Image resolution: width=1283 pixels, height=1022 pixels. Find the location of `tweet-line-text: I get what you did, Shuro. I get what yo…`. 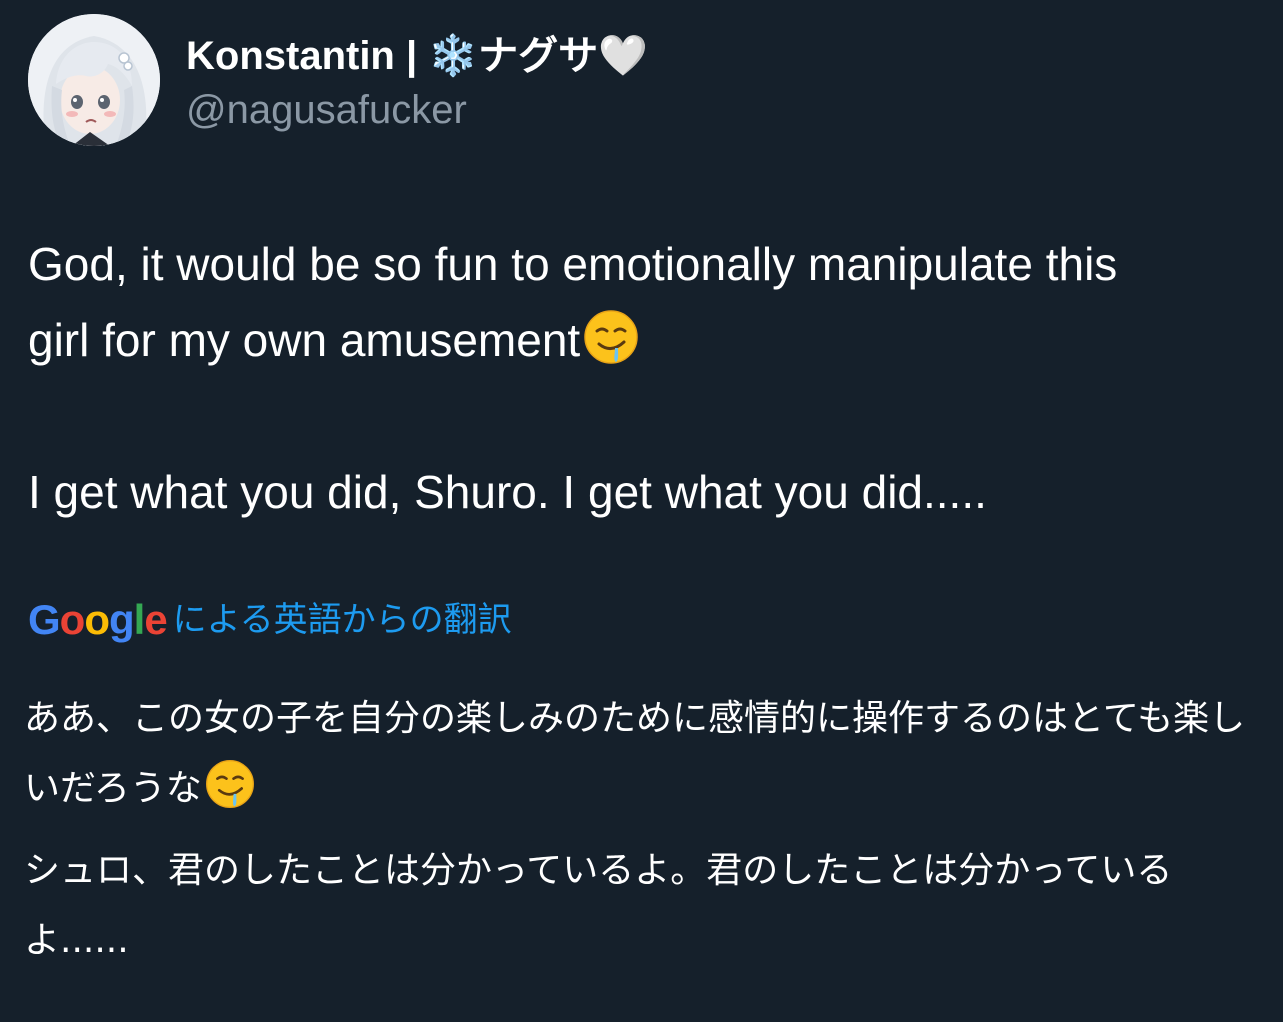

tweet-line-text: I get what you did, Shuro. I get what yo… is located at coordinates (507, 492).